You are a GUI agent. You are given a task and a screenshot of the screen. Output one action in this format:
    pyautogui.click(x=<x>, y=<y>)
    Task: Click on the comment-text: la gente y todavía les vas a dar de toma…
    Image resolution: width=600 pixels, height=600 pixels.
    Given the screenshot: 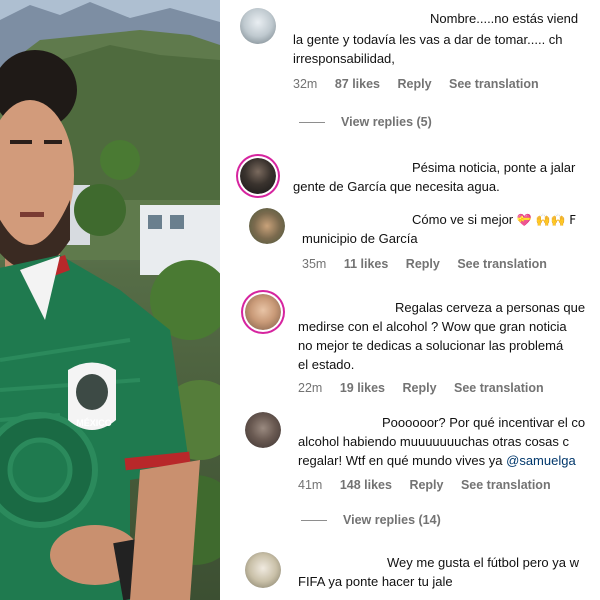 What is the action you would take?
    pyautogui.click(x=428, y=39)
    